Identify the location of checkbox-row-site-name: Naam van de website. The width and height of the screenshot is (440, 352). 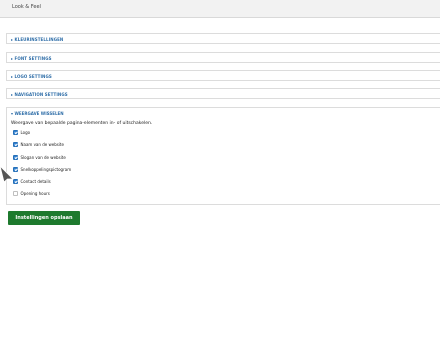
(38, 144).